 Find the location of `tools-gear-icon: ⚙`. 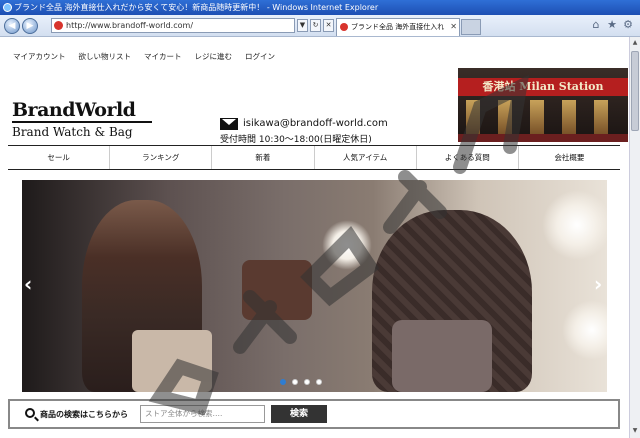

tools-gear-icon: ⚙ is located at coordinates (628, 25).